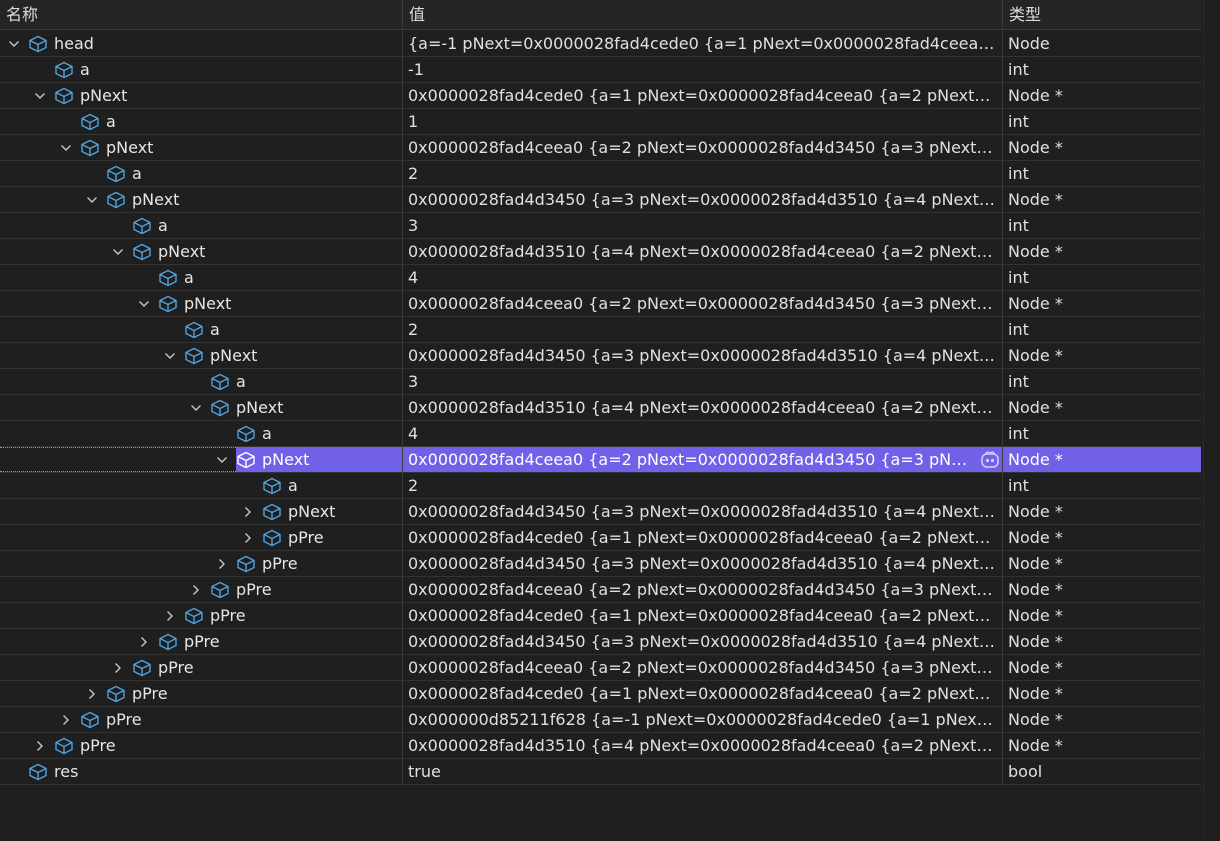  What do you see at coordinates (600, 70) in the screenshot?
I see `watch-row: a -1 int` at bounding box center [600, 70].